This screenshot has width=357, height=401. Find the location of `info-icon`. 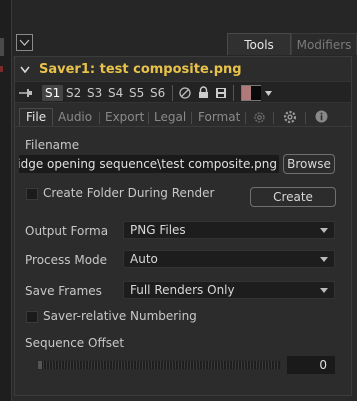

info-icon is located at coordinates (321, 116).